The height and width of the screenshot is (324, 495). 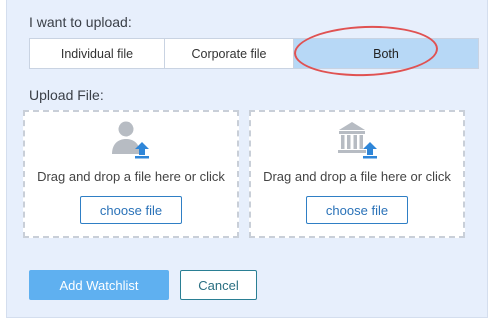 I want to click on cancel-button: Cancel, so click(x=218, y=285).